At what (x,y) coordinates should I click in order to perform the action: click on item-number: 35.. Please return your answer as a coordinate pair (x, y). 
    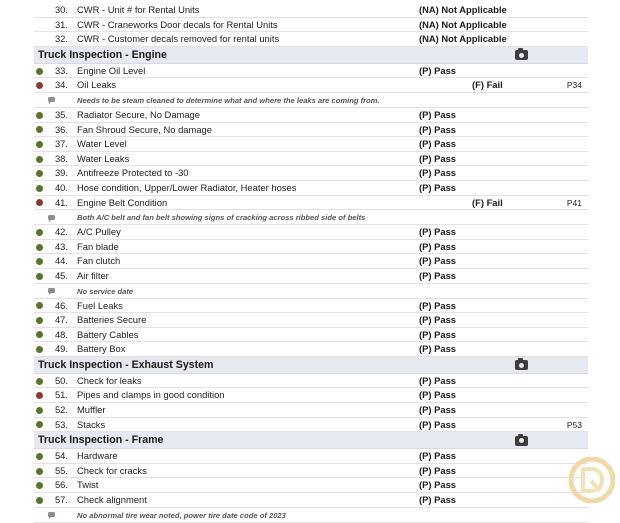
    Looking at the image, I should click on (61, 114).